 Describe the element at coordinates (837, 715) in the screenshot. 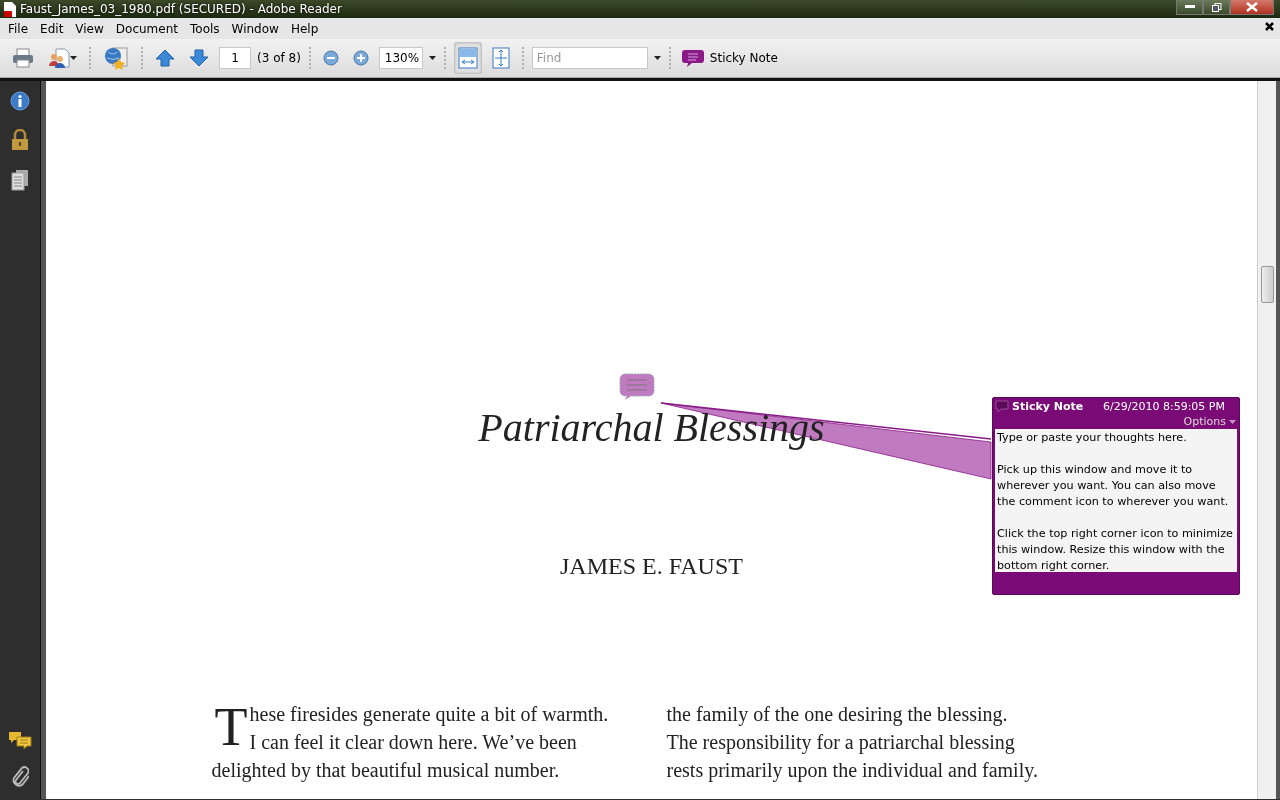

I see `body-text-line: the family of the one desiring the blessing.` at that location.